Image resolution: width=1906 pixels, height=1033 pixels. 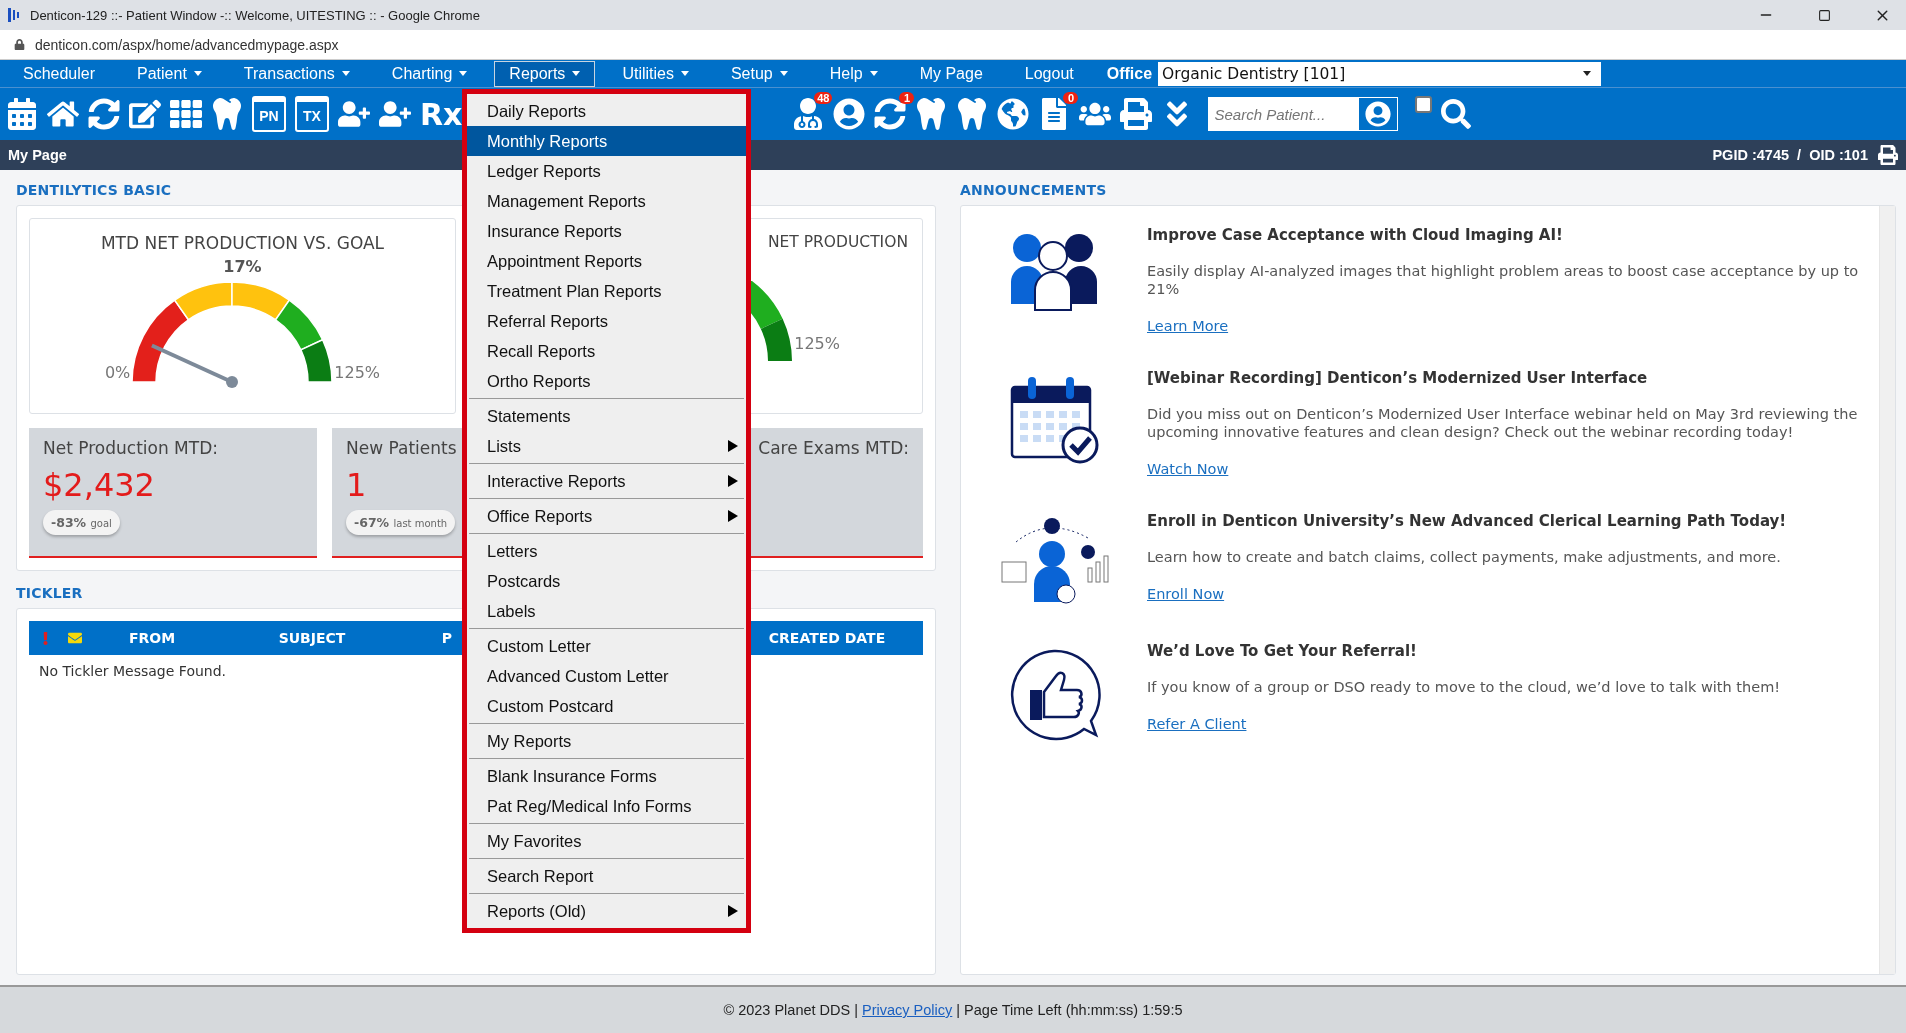 What do you see at coordinates (81, 522) in the screenshot?
I see `change-badge: -83% goal` at bounding box center [81, 522].